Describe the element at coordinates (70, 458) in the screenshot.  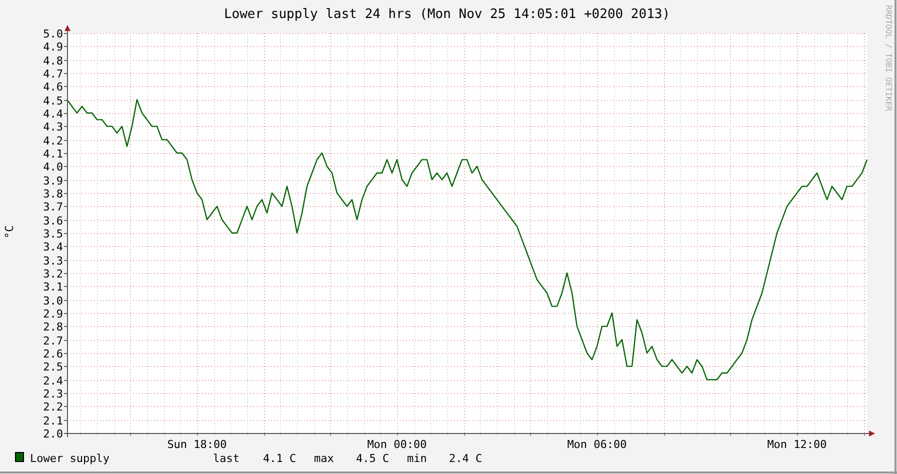
I see `legend-label: Lower supply` at that location.